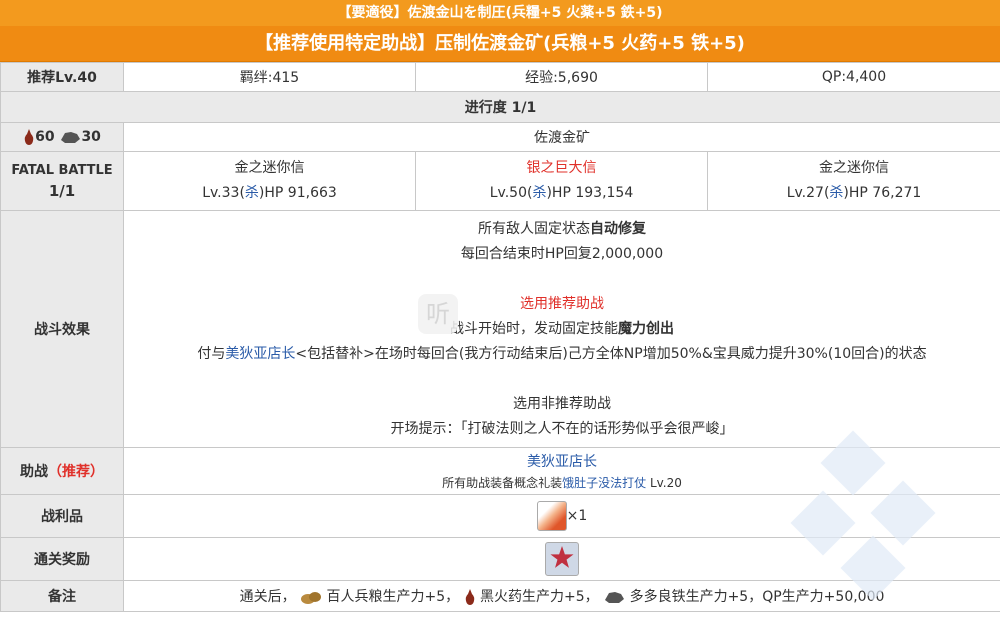 The height and width of the screenshot is (635, 1000). I want to click on enemy-2: 银之巨大信 Lv.50(杀)HP 193,154, so click(561, 181).